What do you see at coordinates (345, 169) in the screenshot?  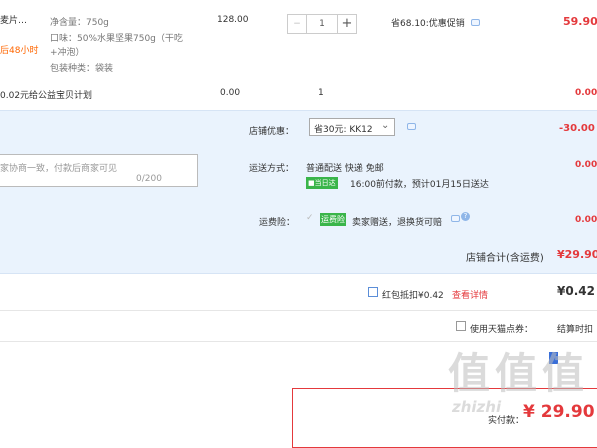 I see `shipping-method: 普通配送 快递 免邮` at bounding box center [345, 169].